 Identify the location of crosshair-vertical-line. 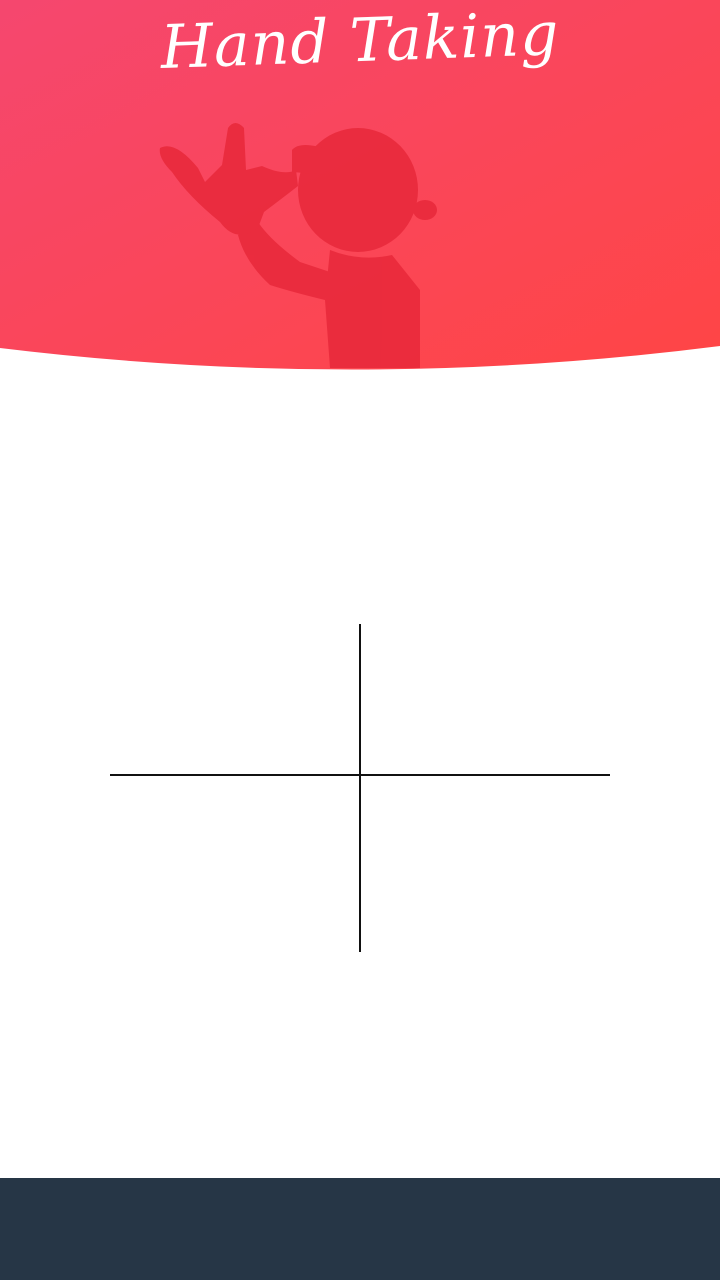
(360, 788).